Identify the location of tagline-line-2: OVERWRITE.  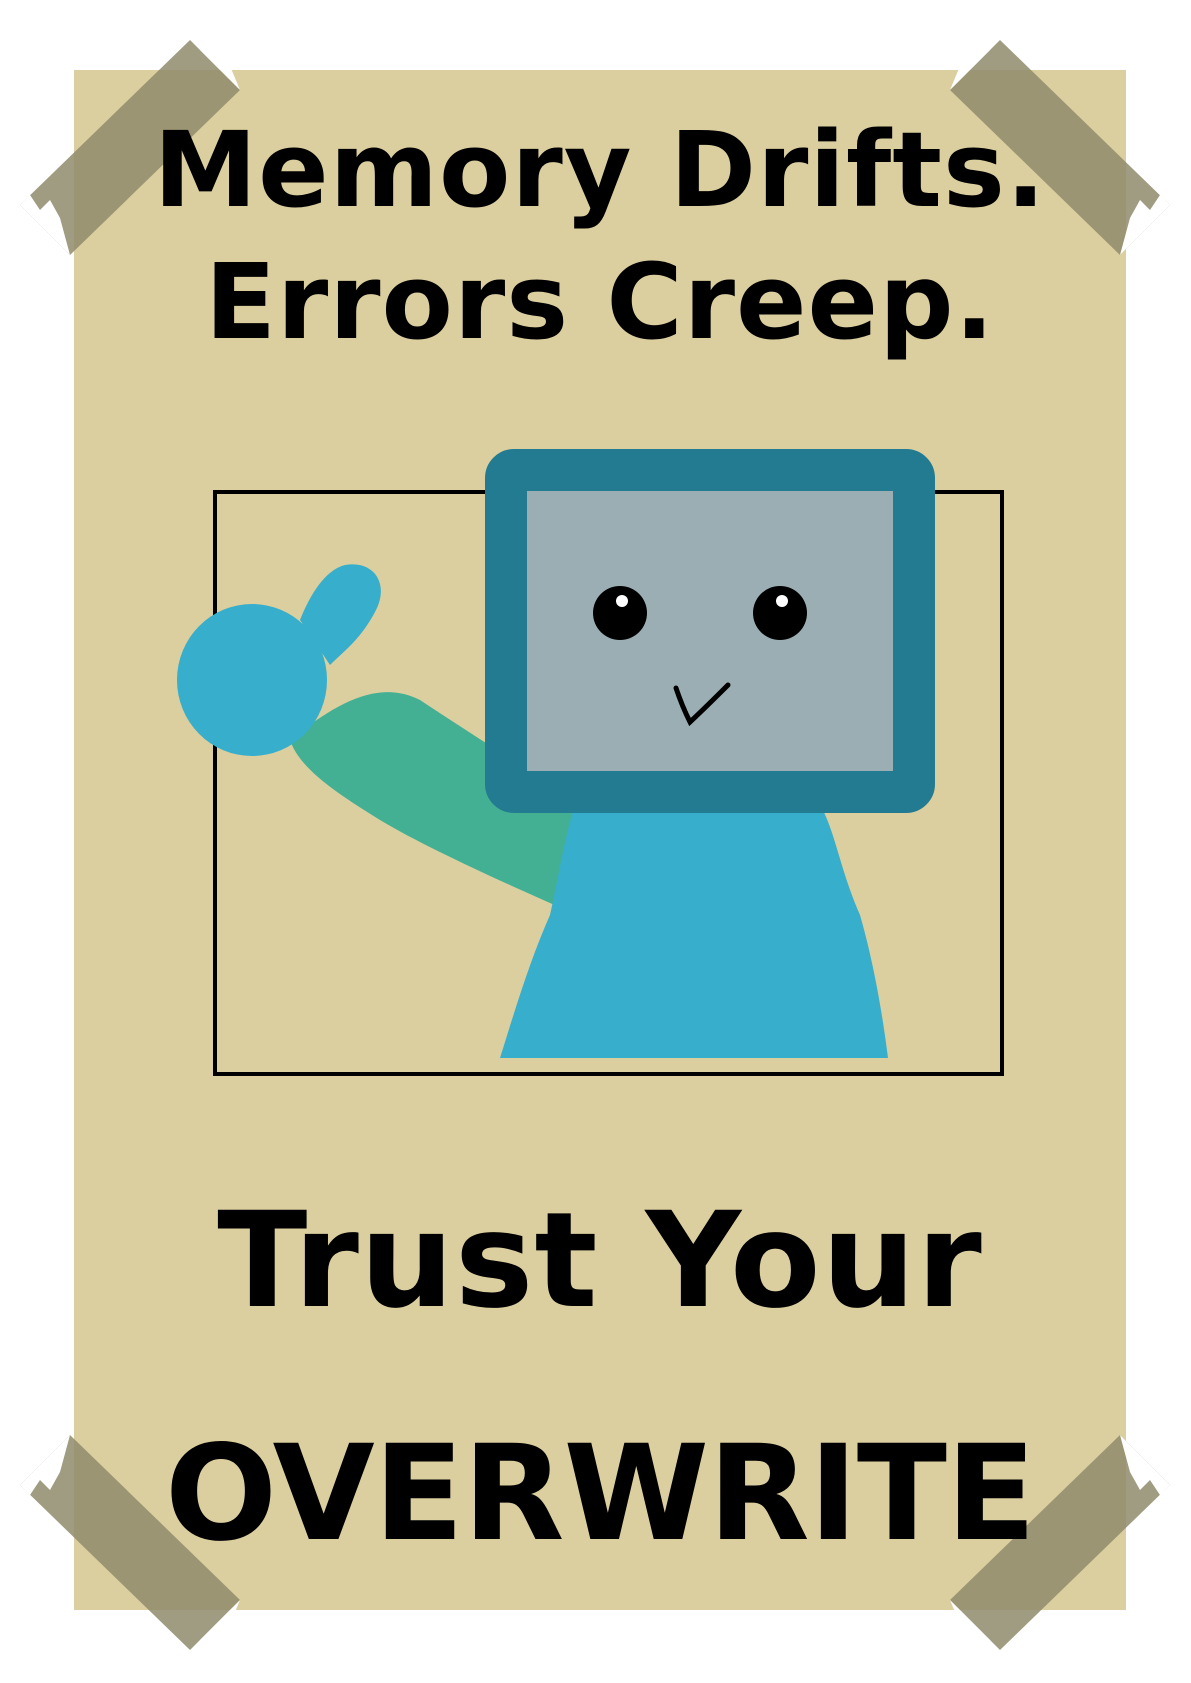
(600, 1494).